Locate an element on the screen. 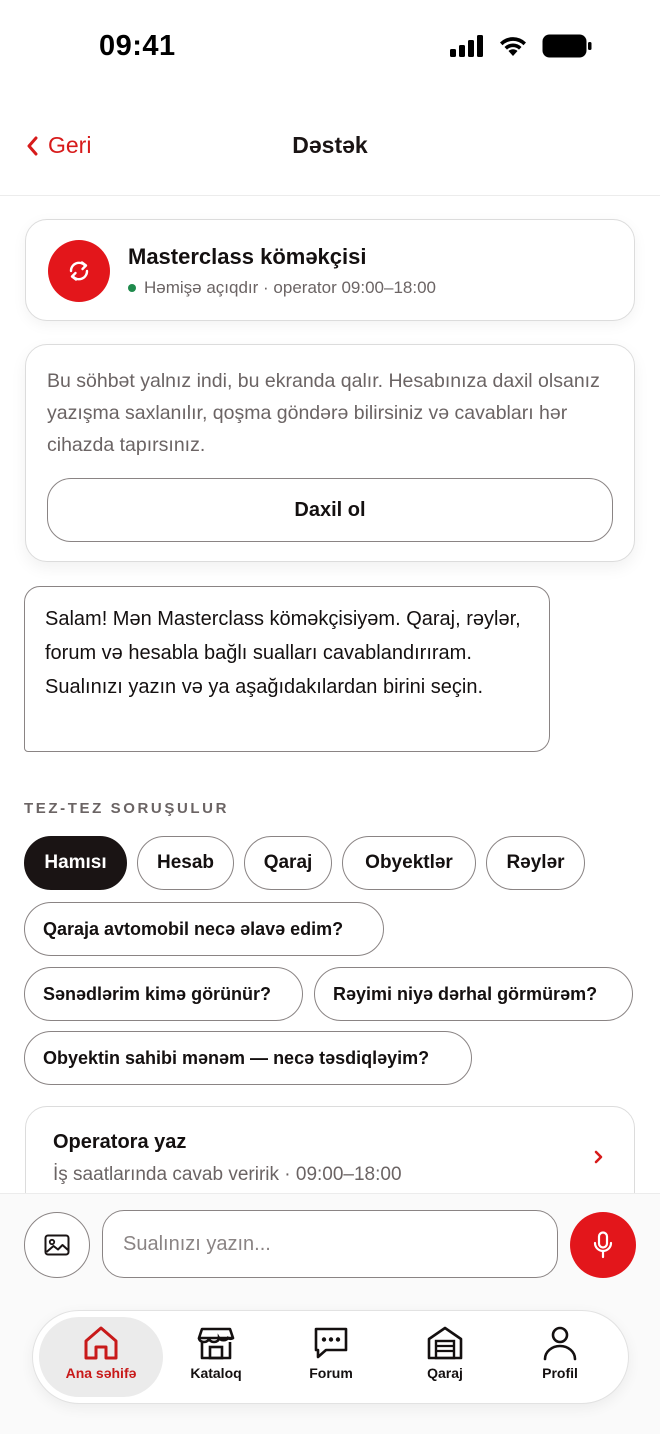 Image resolution: width=660 pixels, height=1434 pixels. filter-chip-reviews: Rəylər is located at coordinates (535, 863).